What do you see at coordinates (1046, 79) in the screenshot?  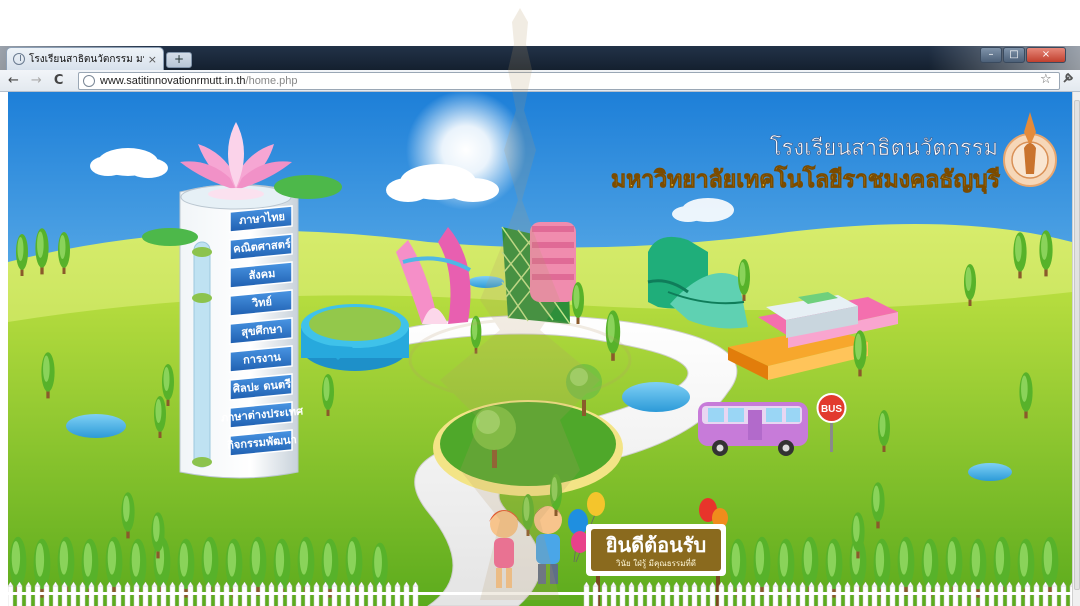 I see `bookmark-star-icon: ☆` at bounding box center [1046, 79].